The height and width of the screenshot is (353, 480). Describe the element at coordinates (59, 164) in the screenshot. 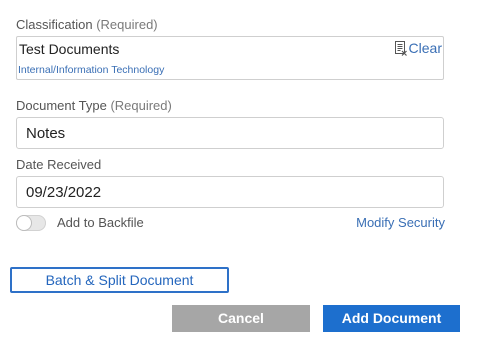

I see `date-received-label: Date Received` at that location.